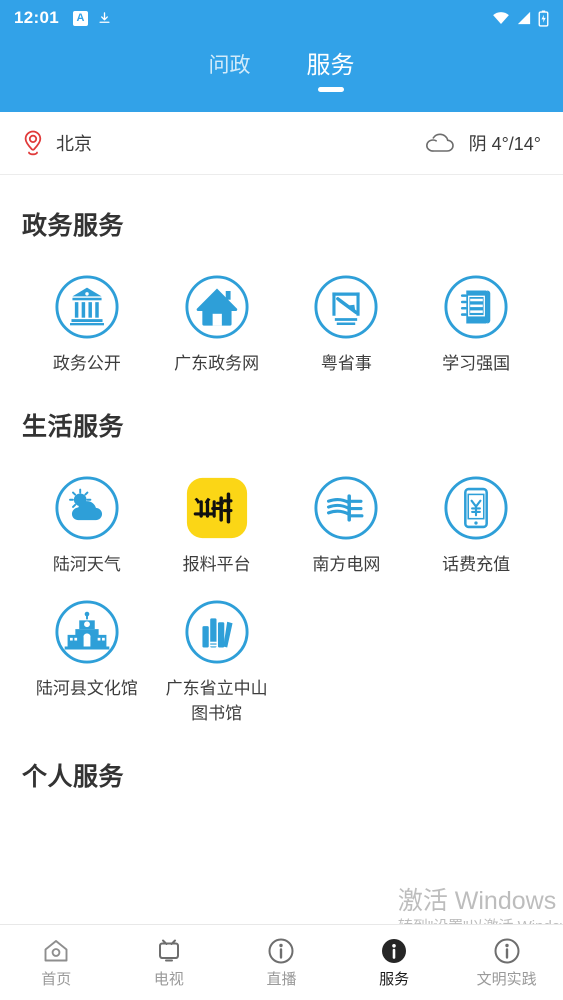  What do you see at coordinates (36, 17) in the screenshot?
I see `status-bar-time: 12:01` at bounding box center [36, 17].